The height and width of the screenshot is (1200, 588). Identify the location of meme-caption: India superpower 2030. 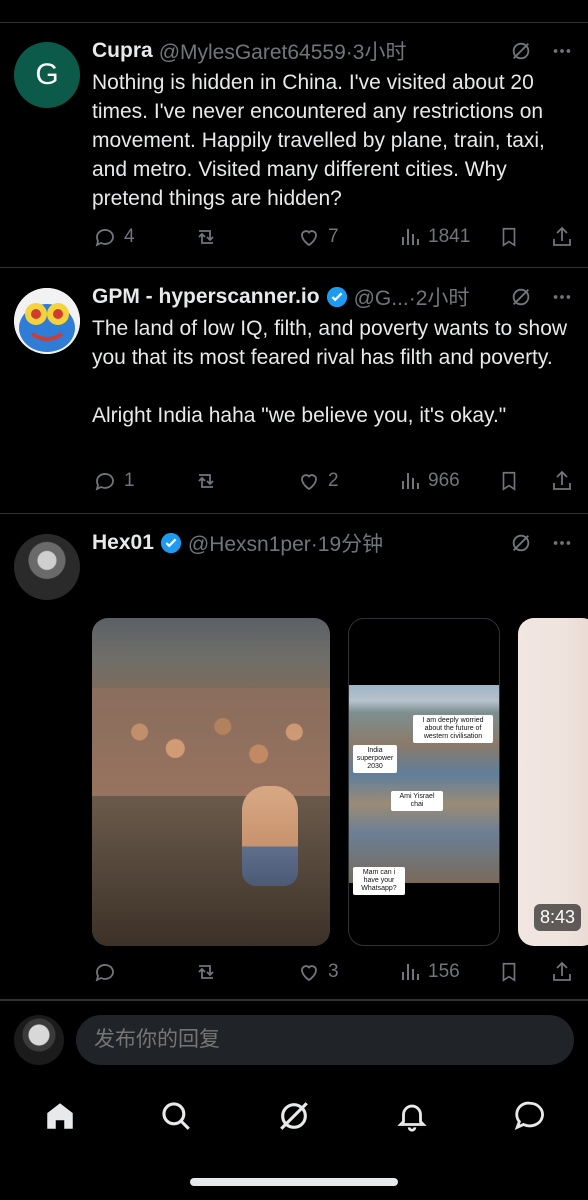
(375, 759).